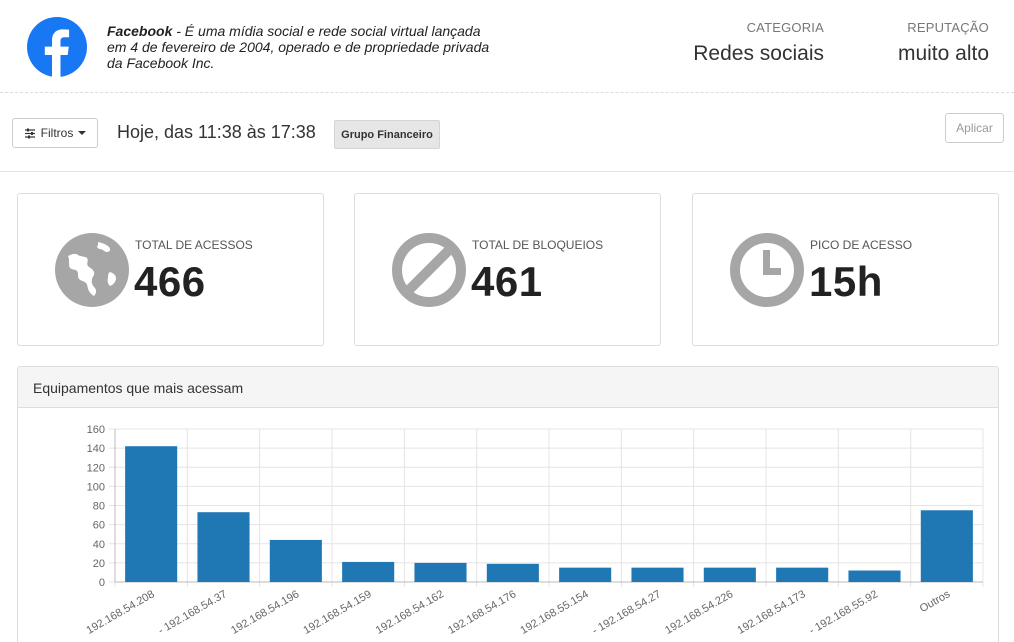  I want to click on reputation-label: REPUTAÇÃO, so click(948, 27).